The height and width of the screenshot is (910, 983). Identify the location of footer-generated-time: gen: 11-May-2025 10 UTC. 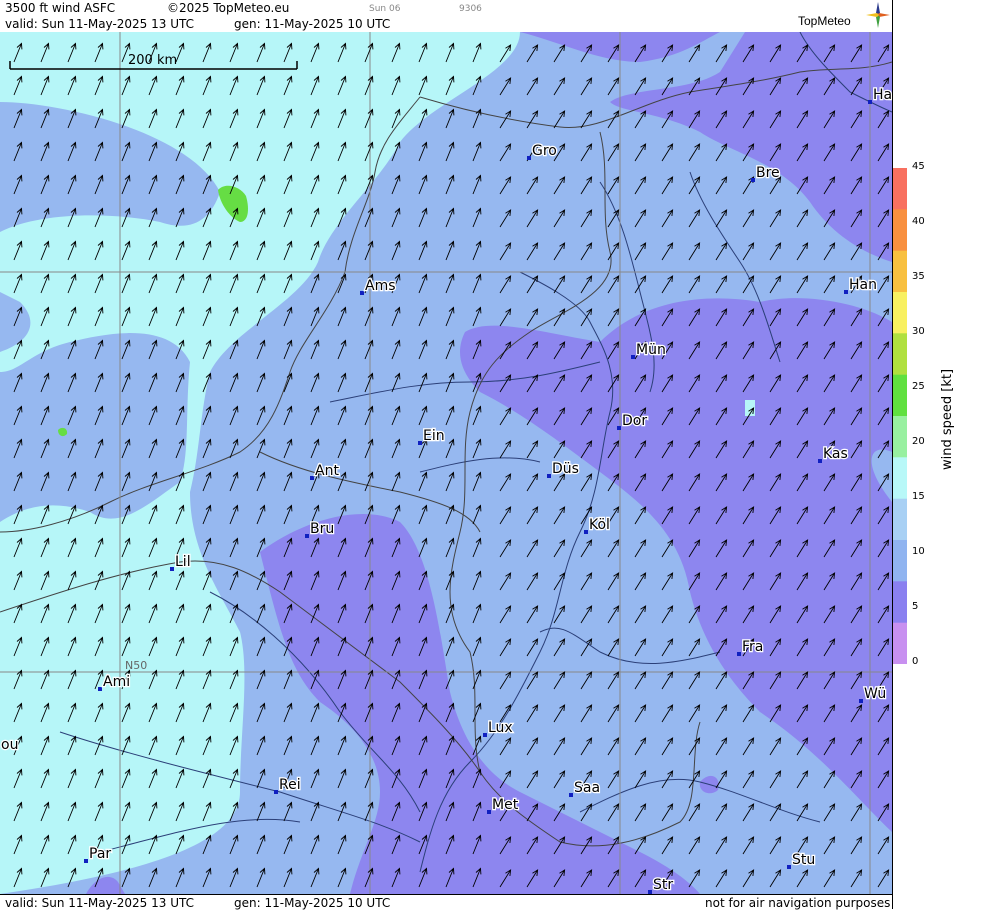
(312, 903).